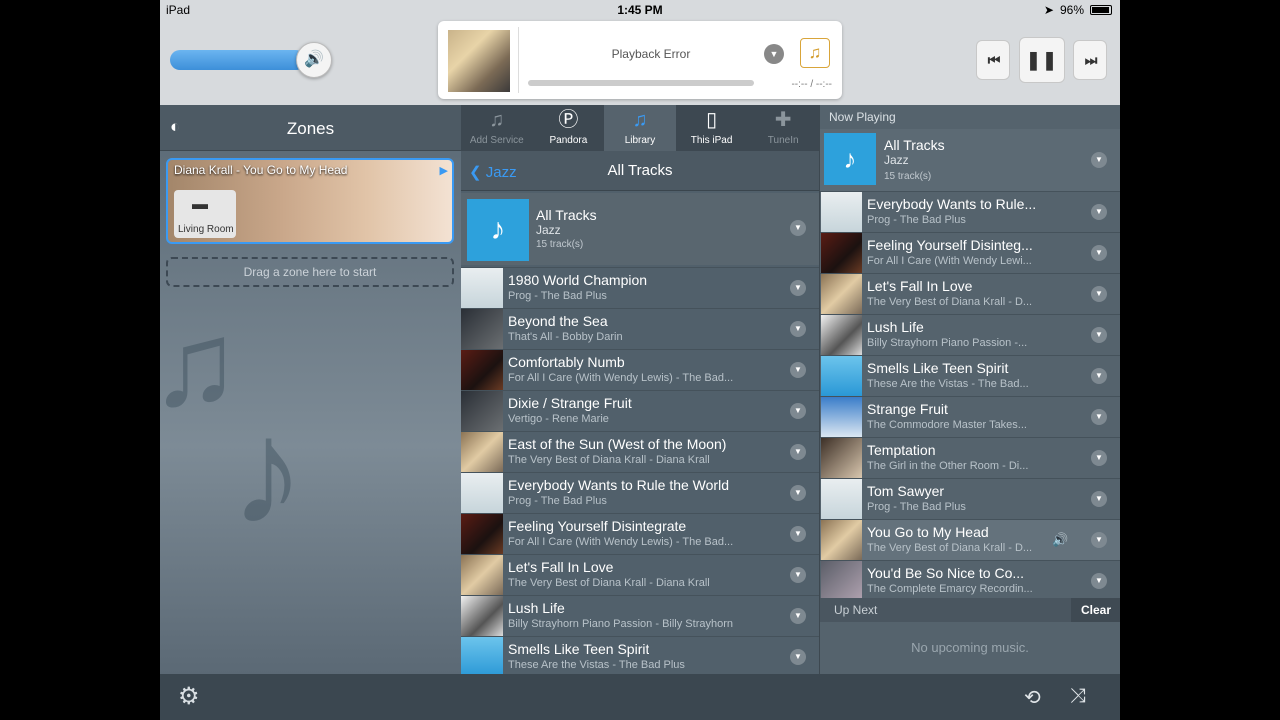 This screenshot has width=1280, height=720. What do you see at coordinates (640, 171) in the screenshot?
I see `library-header: ❮ Jazz All Tracks` at bounding box center [640, 171].